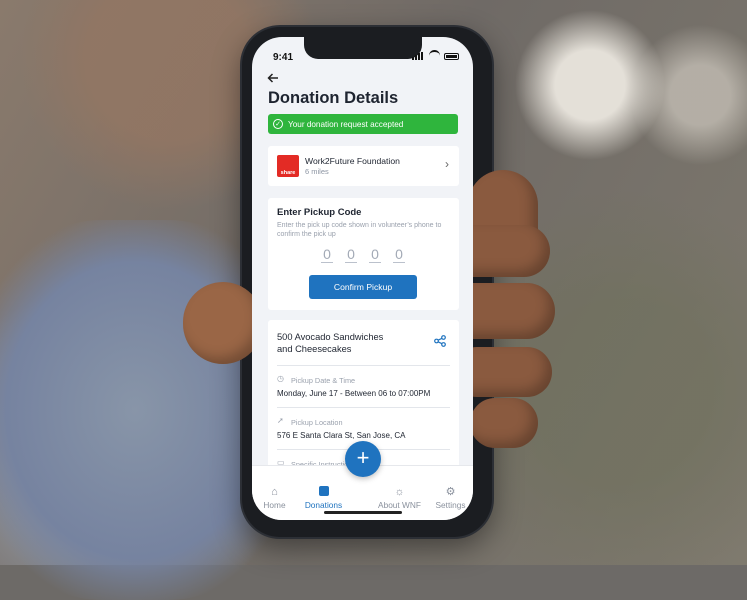 The height and width of the screenshot is (600, 747). I want to click on tab-label: Settings, so click(450, 505).